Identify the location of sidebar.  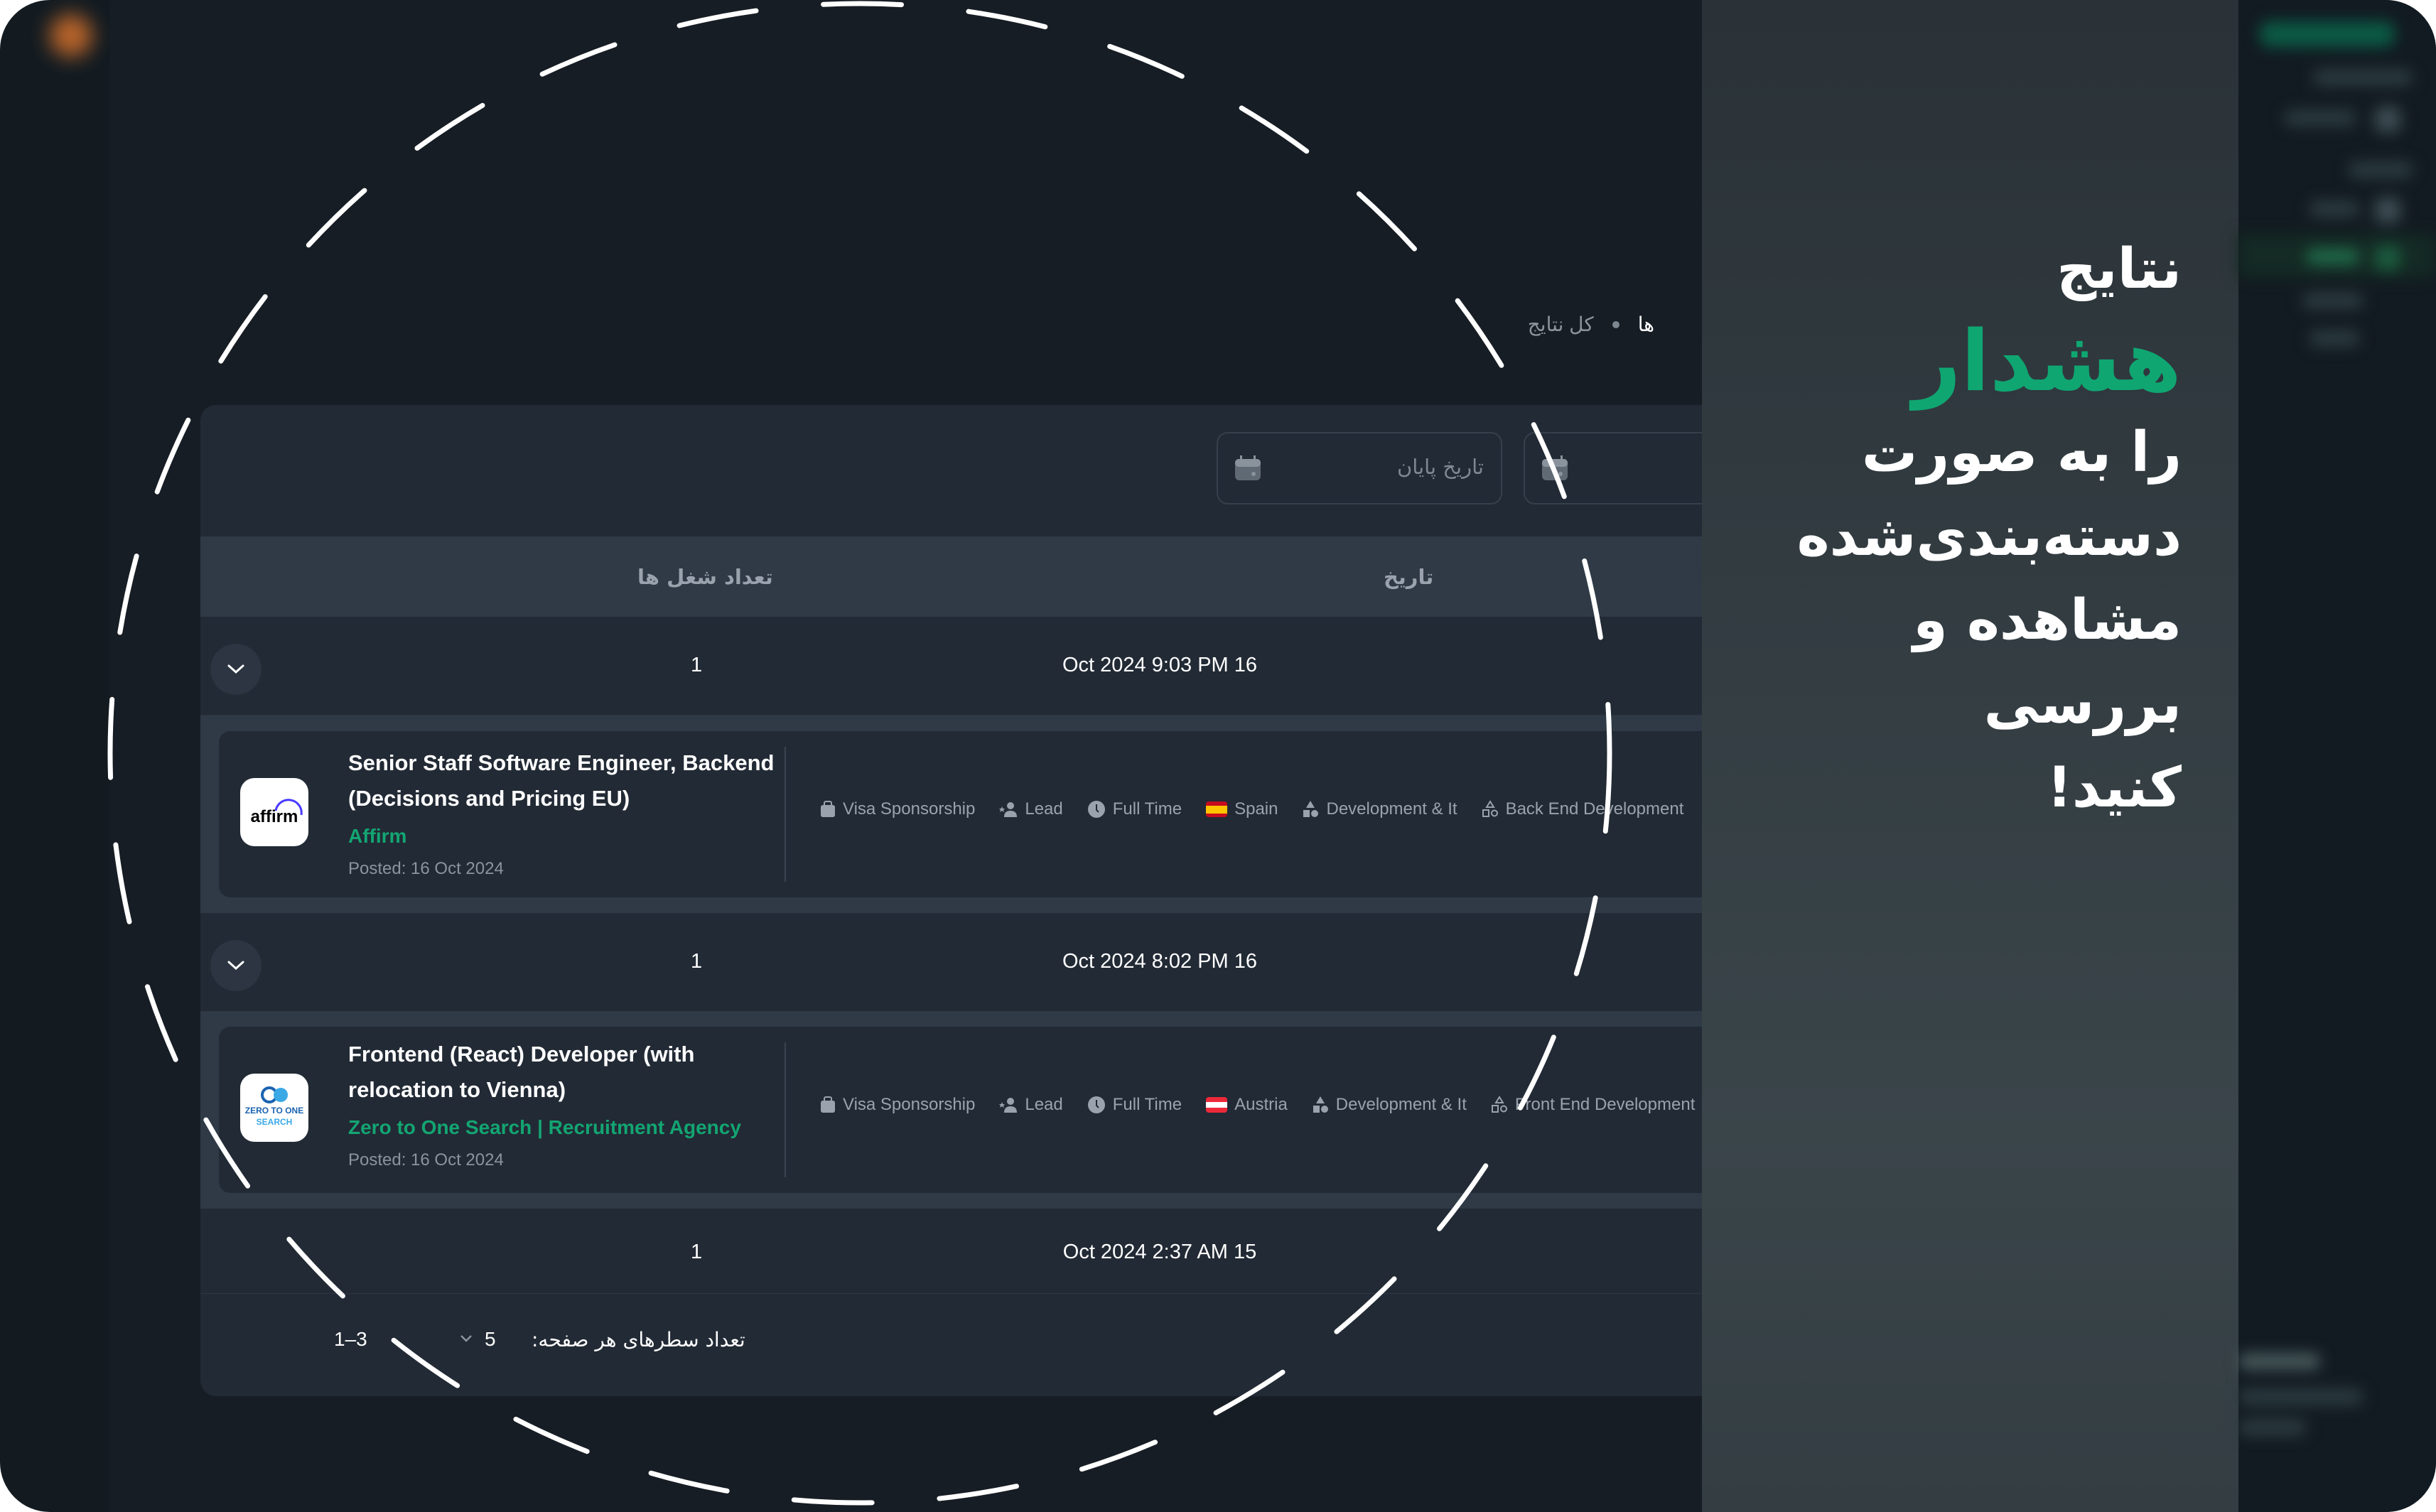
(2337, 756).